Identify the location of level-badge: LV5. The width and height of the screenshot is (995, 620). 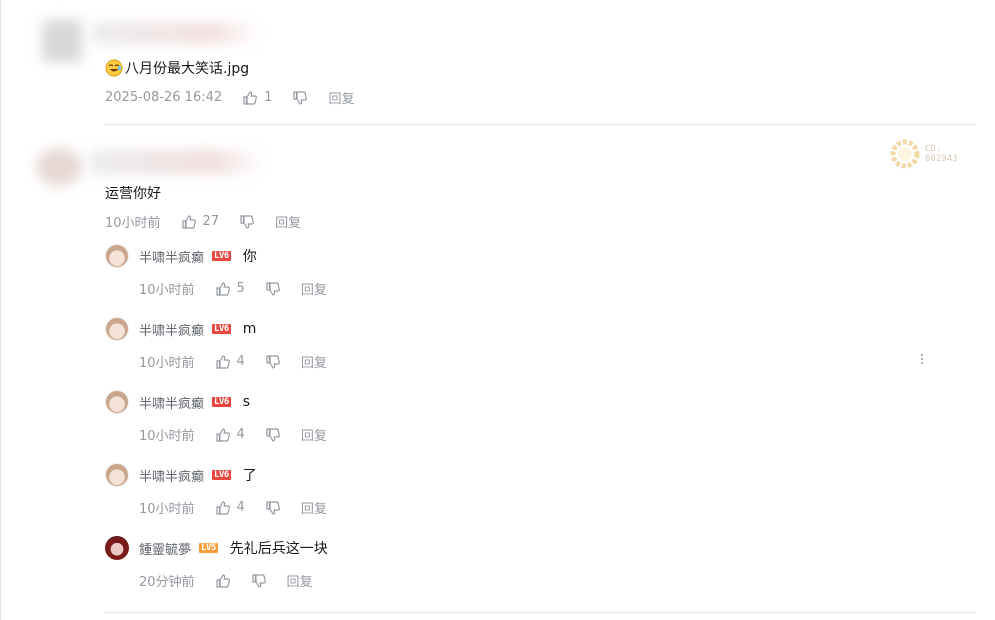
(208, 548).